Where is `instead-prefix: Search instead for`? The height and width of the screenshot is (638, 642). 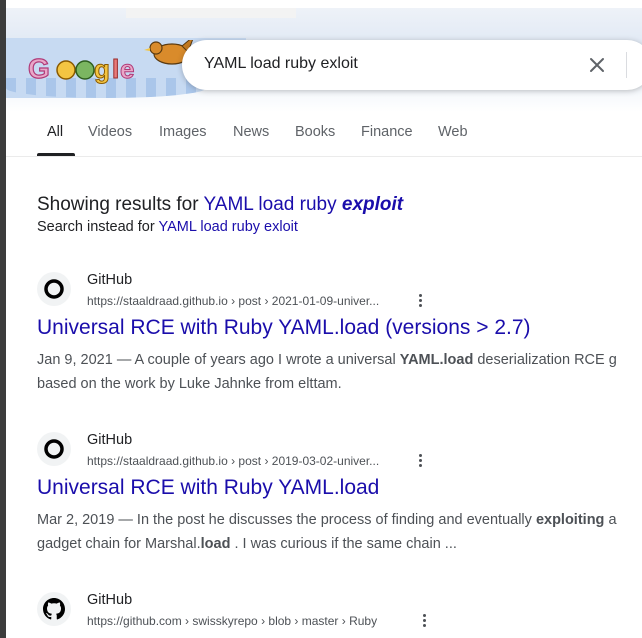
instead-prefix: Search instead for is located at coordinates (96, 227).